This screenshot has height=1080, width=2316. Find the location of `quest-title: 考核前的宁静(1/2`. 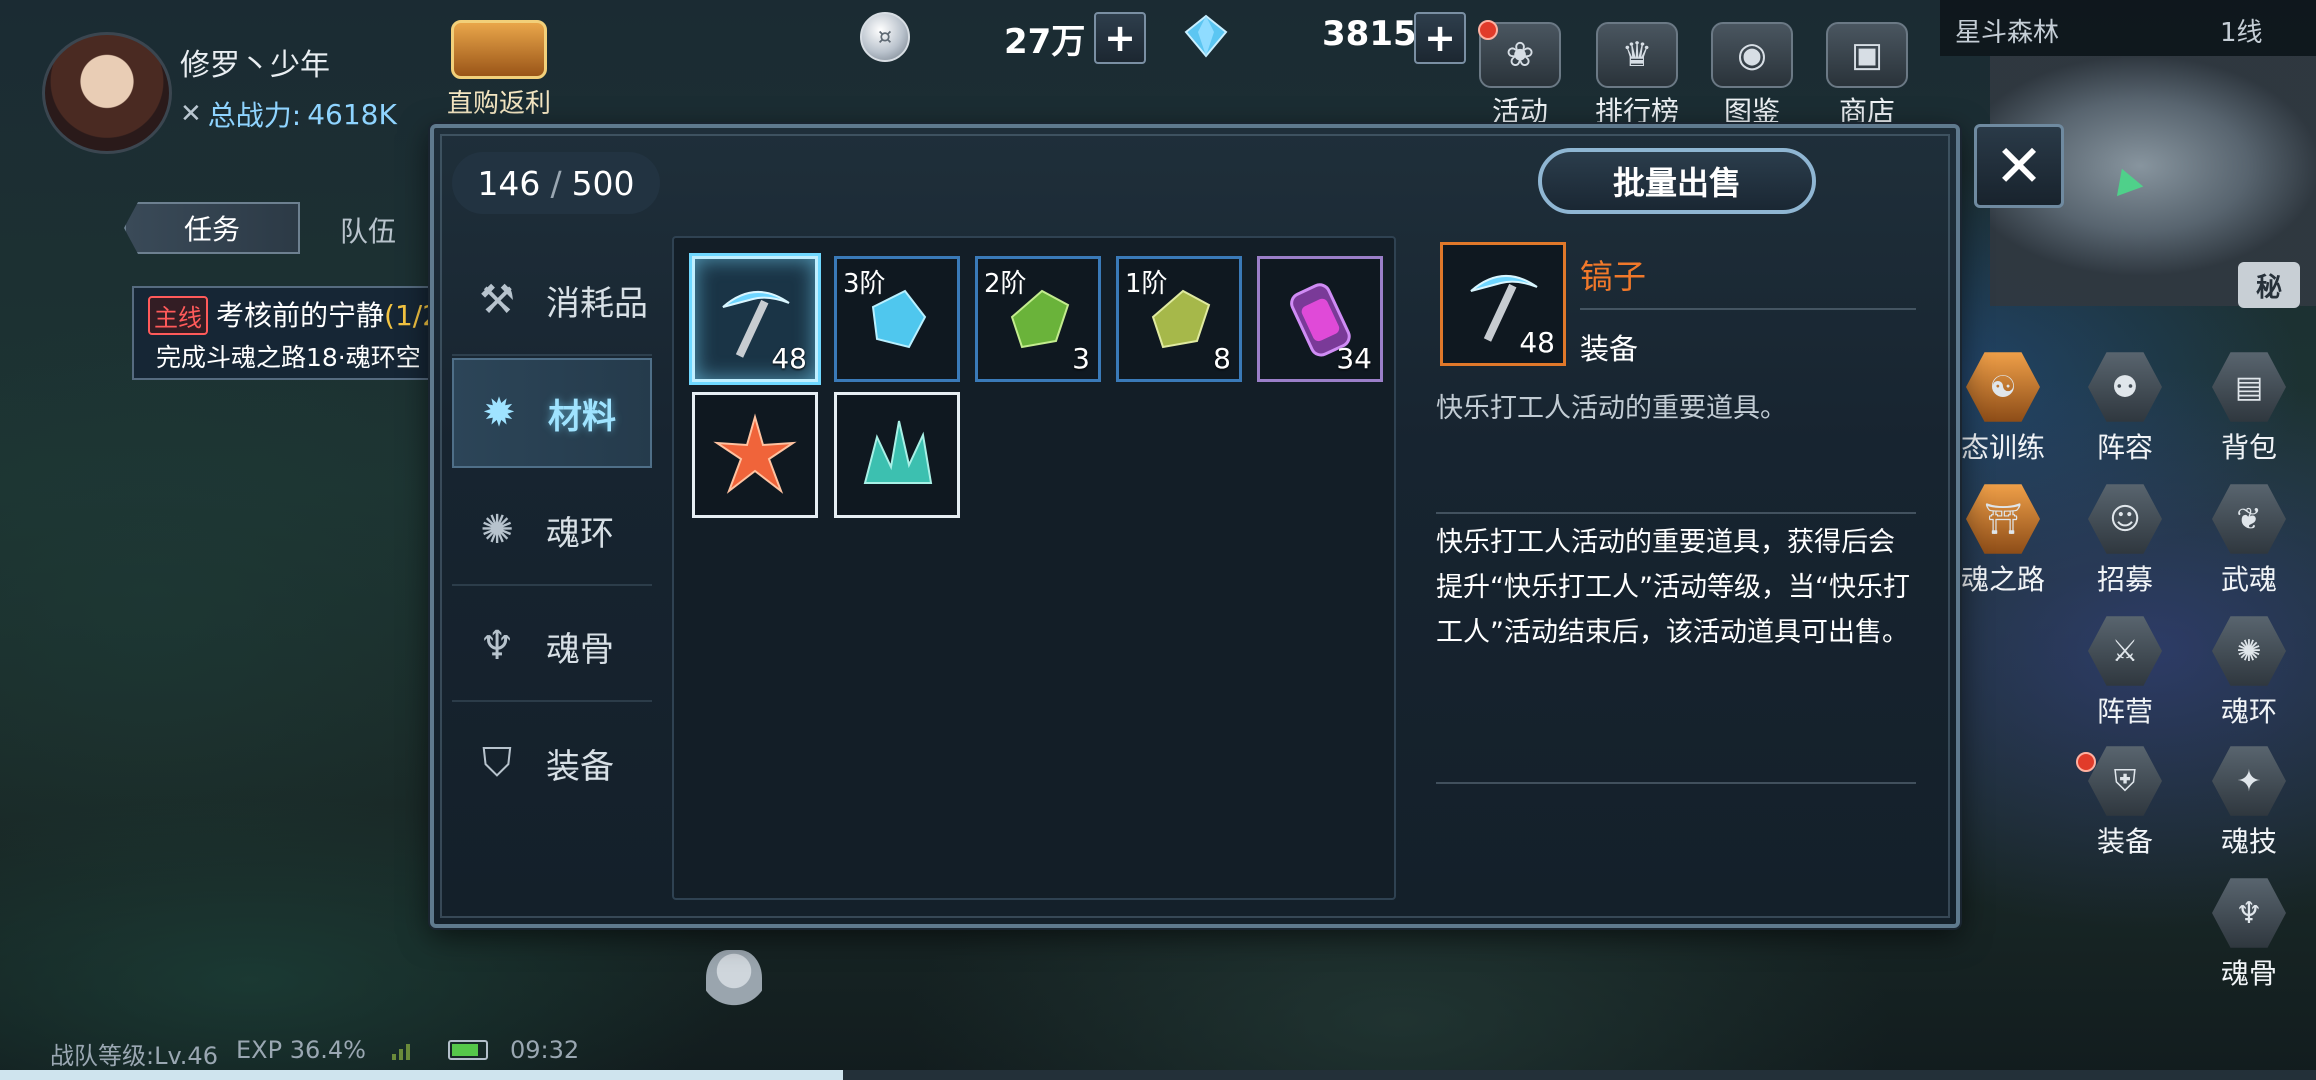

quest-title: 考核前的宁静(1/2 is located at coordinates (328, 314).